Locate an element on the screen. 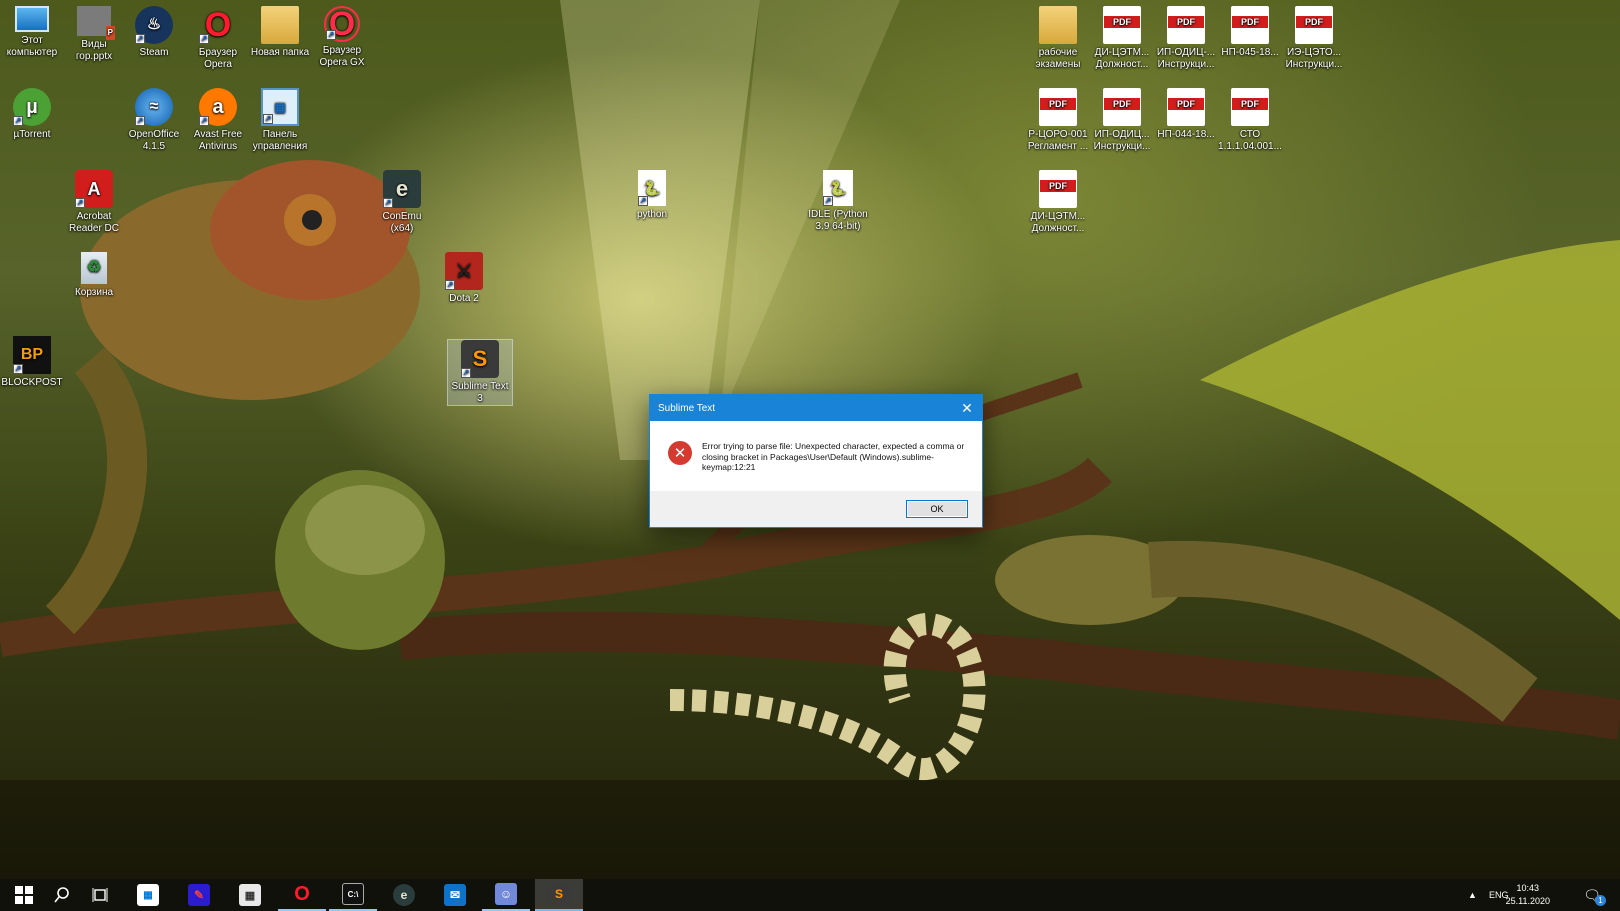  ok-button: OK is located at coordinates (937, 509).